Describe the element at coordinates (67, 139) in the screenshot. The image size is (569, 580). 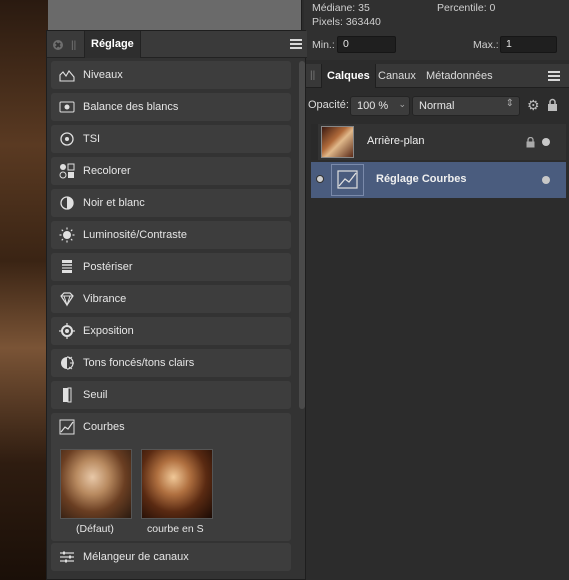
I see `hsl-icon` at that location.